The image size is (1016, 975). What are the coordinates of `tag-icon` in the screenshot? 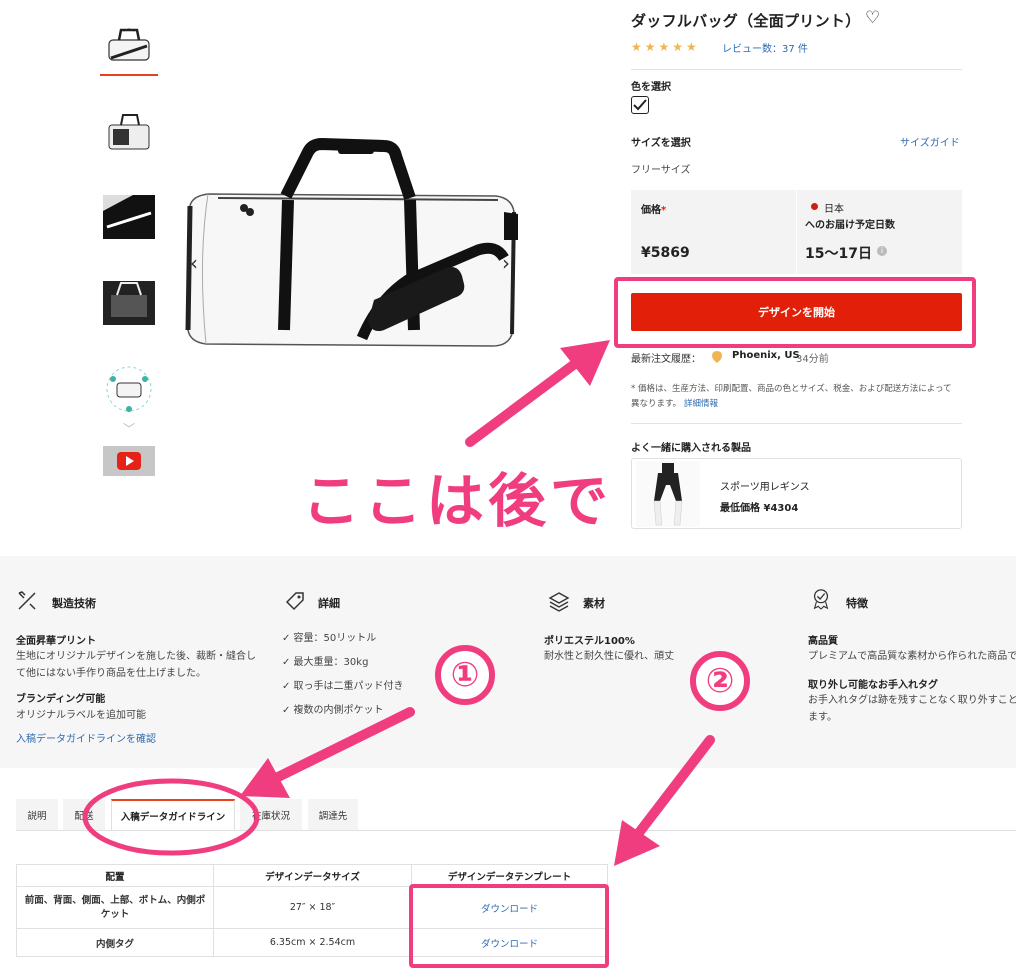 It's located at (294, 601).